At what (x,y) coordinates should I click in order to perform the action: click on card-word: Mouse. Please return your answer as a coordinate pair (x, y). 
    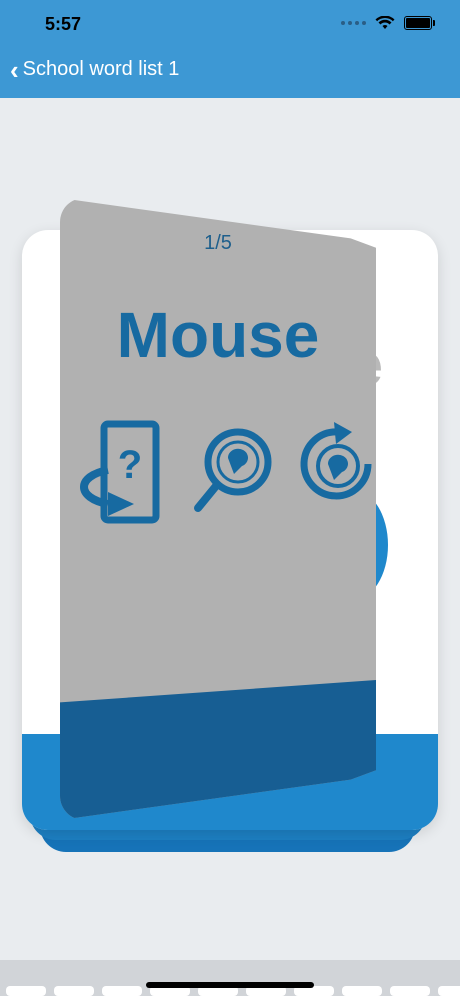
    Looking at the image, I should click on (218, 335).